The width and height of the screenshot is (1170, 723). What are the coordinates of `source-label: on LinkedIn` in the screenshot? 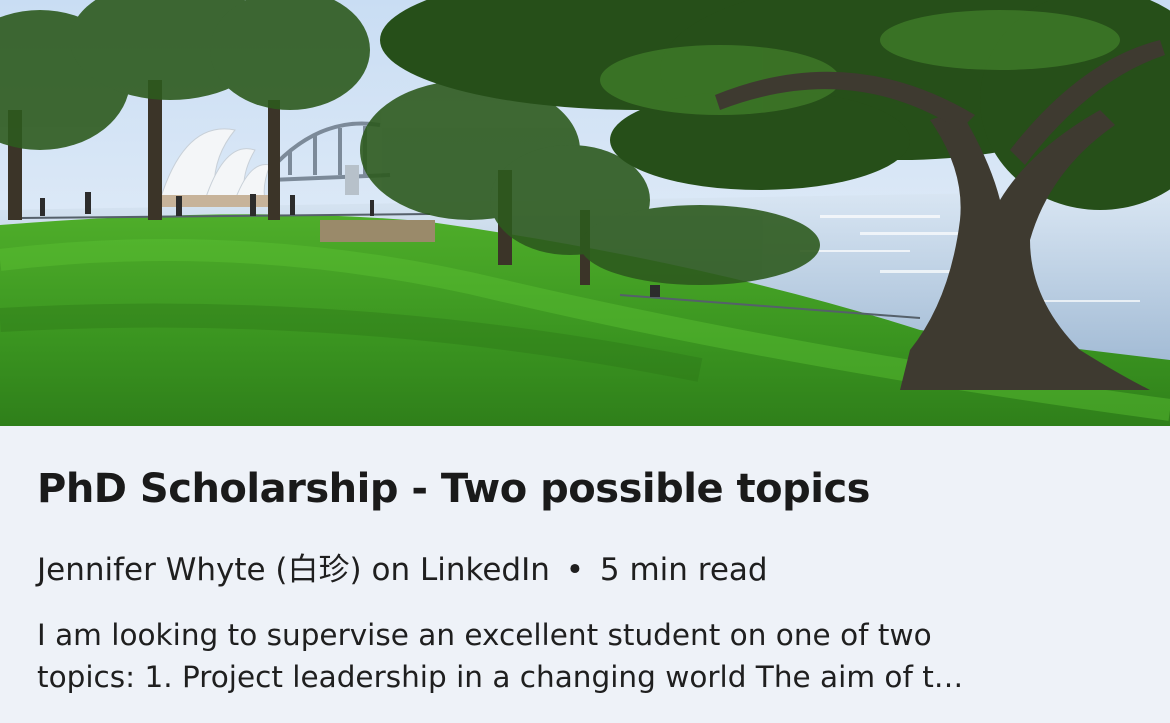 It's located at (460, 570).